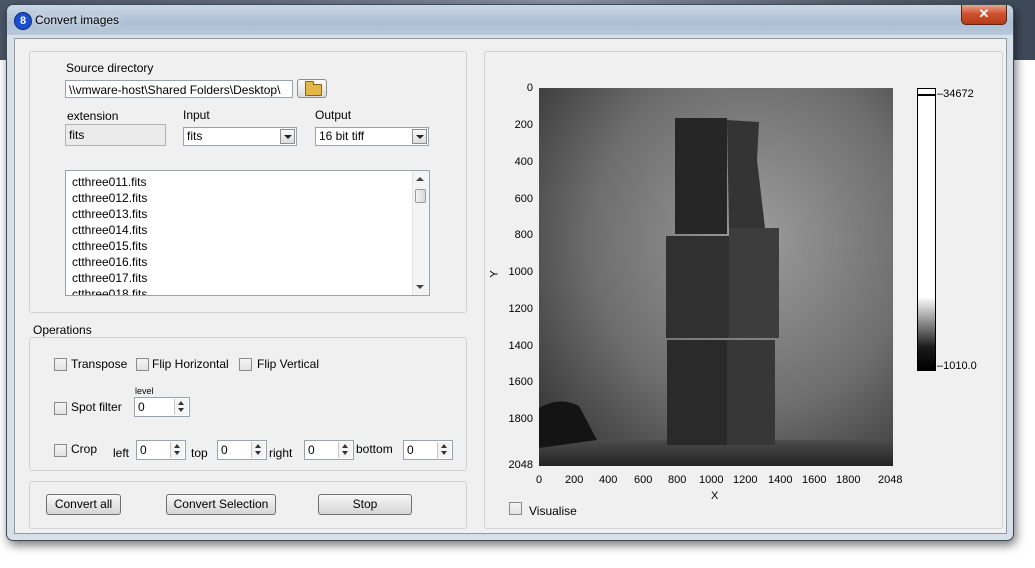  What do you see at coordinates (608, 480) in the screenshot?
I see `x-tick: 400` at bounding box center [608, 480].